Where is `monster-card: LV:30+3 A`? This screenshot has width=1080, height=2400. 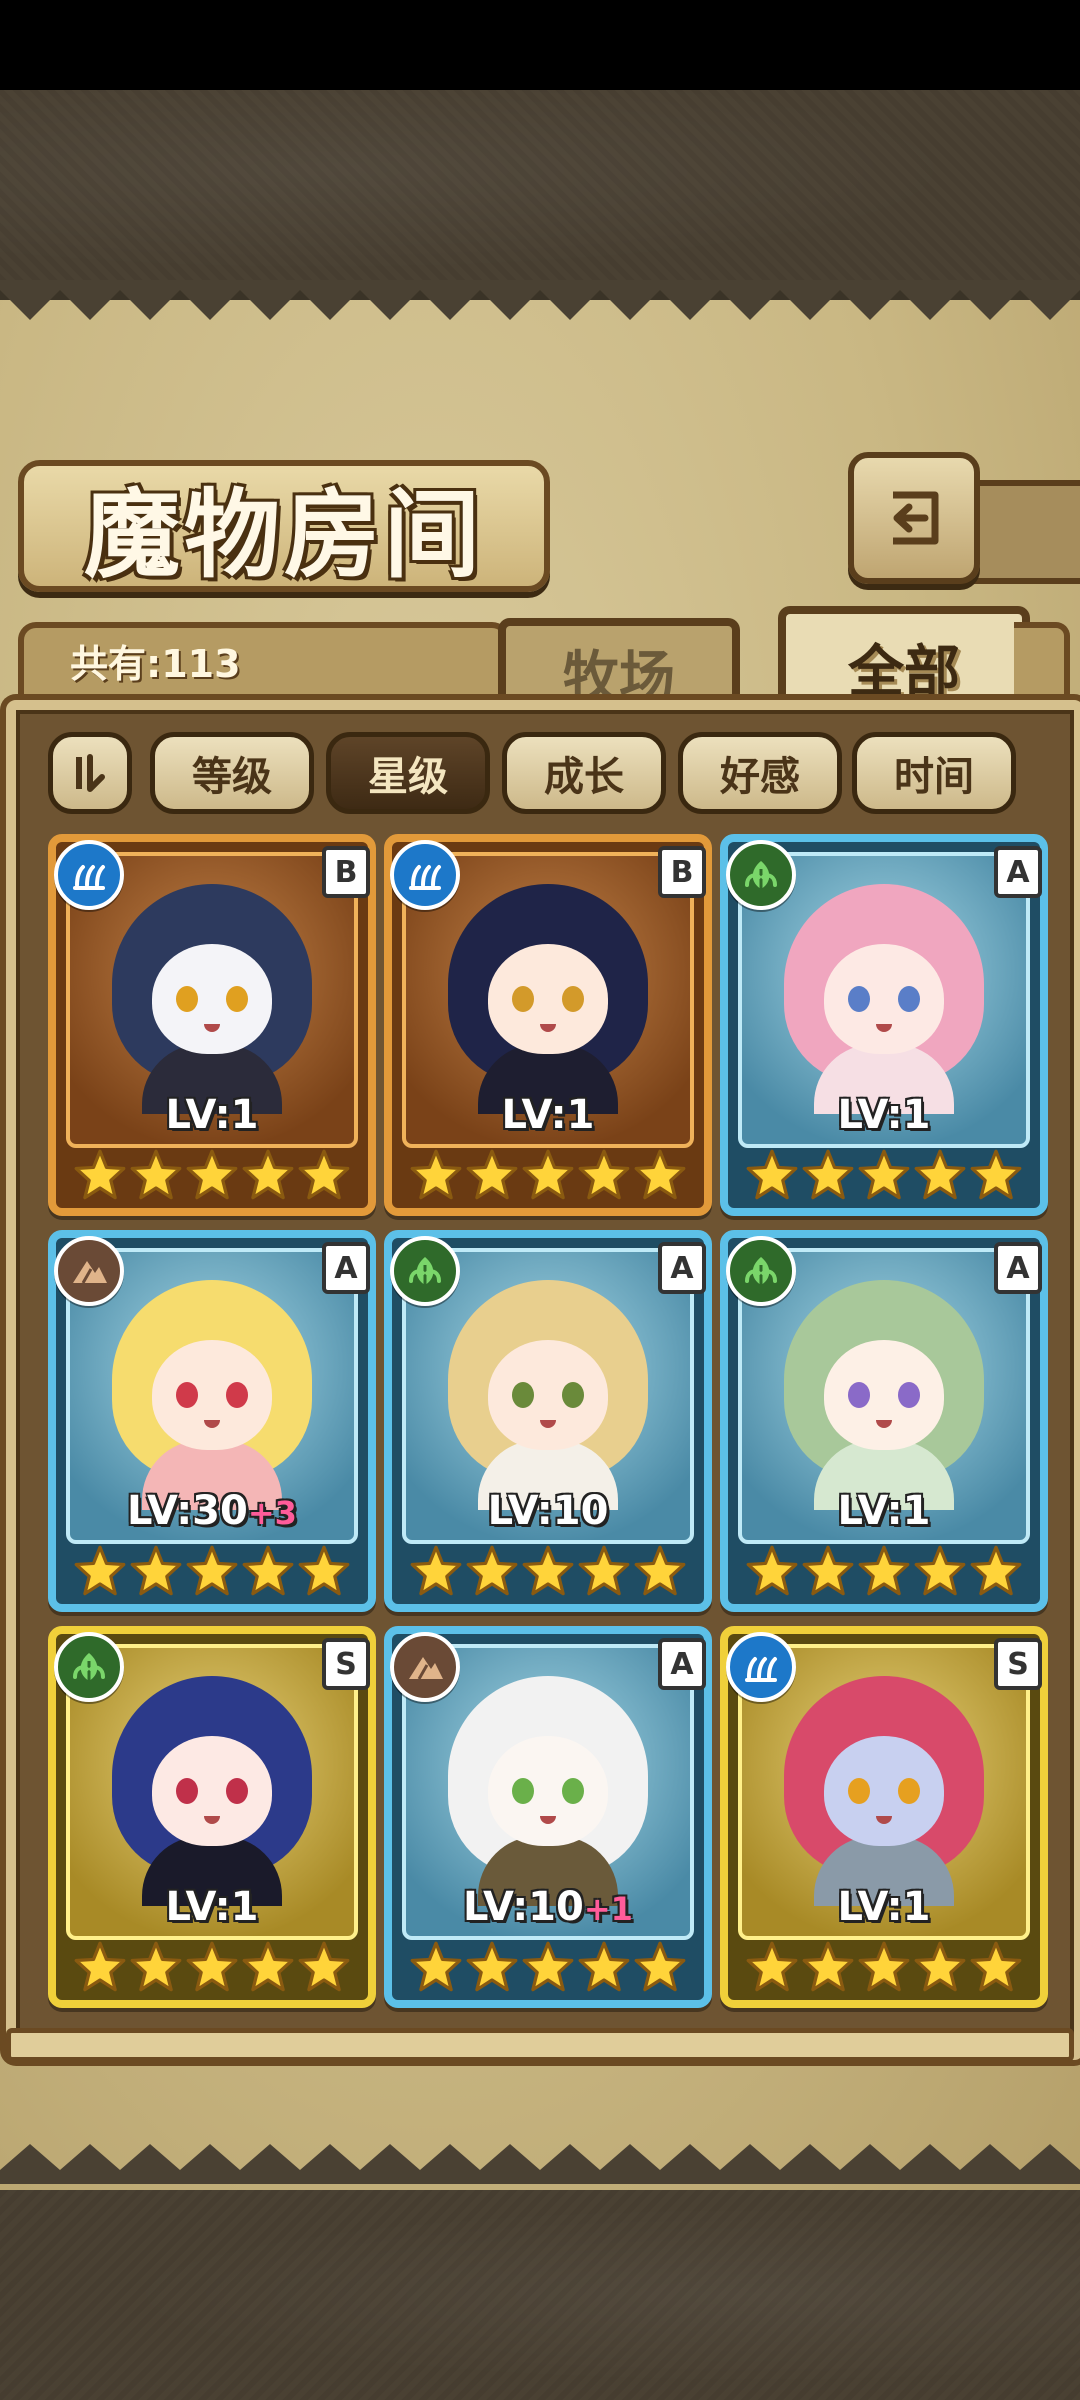
monster-card: LV:30+3 A is located at coordinates (212, 1421).